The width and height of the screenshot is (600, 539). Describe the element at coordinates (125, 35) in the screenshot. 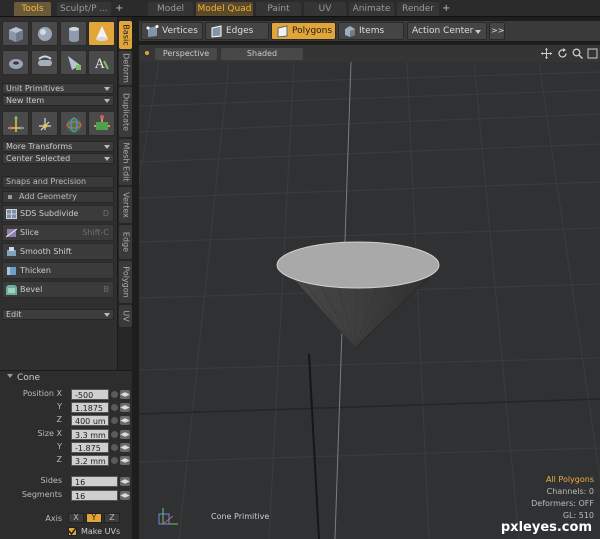

I see `vtab-basic: Basic` at that location.